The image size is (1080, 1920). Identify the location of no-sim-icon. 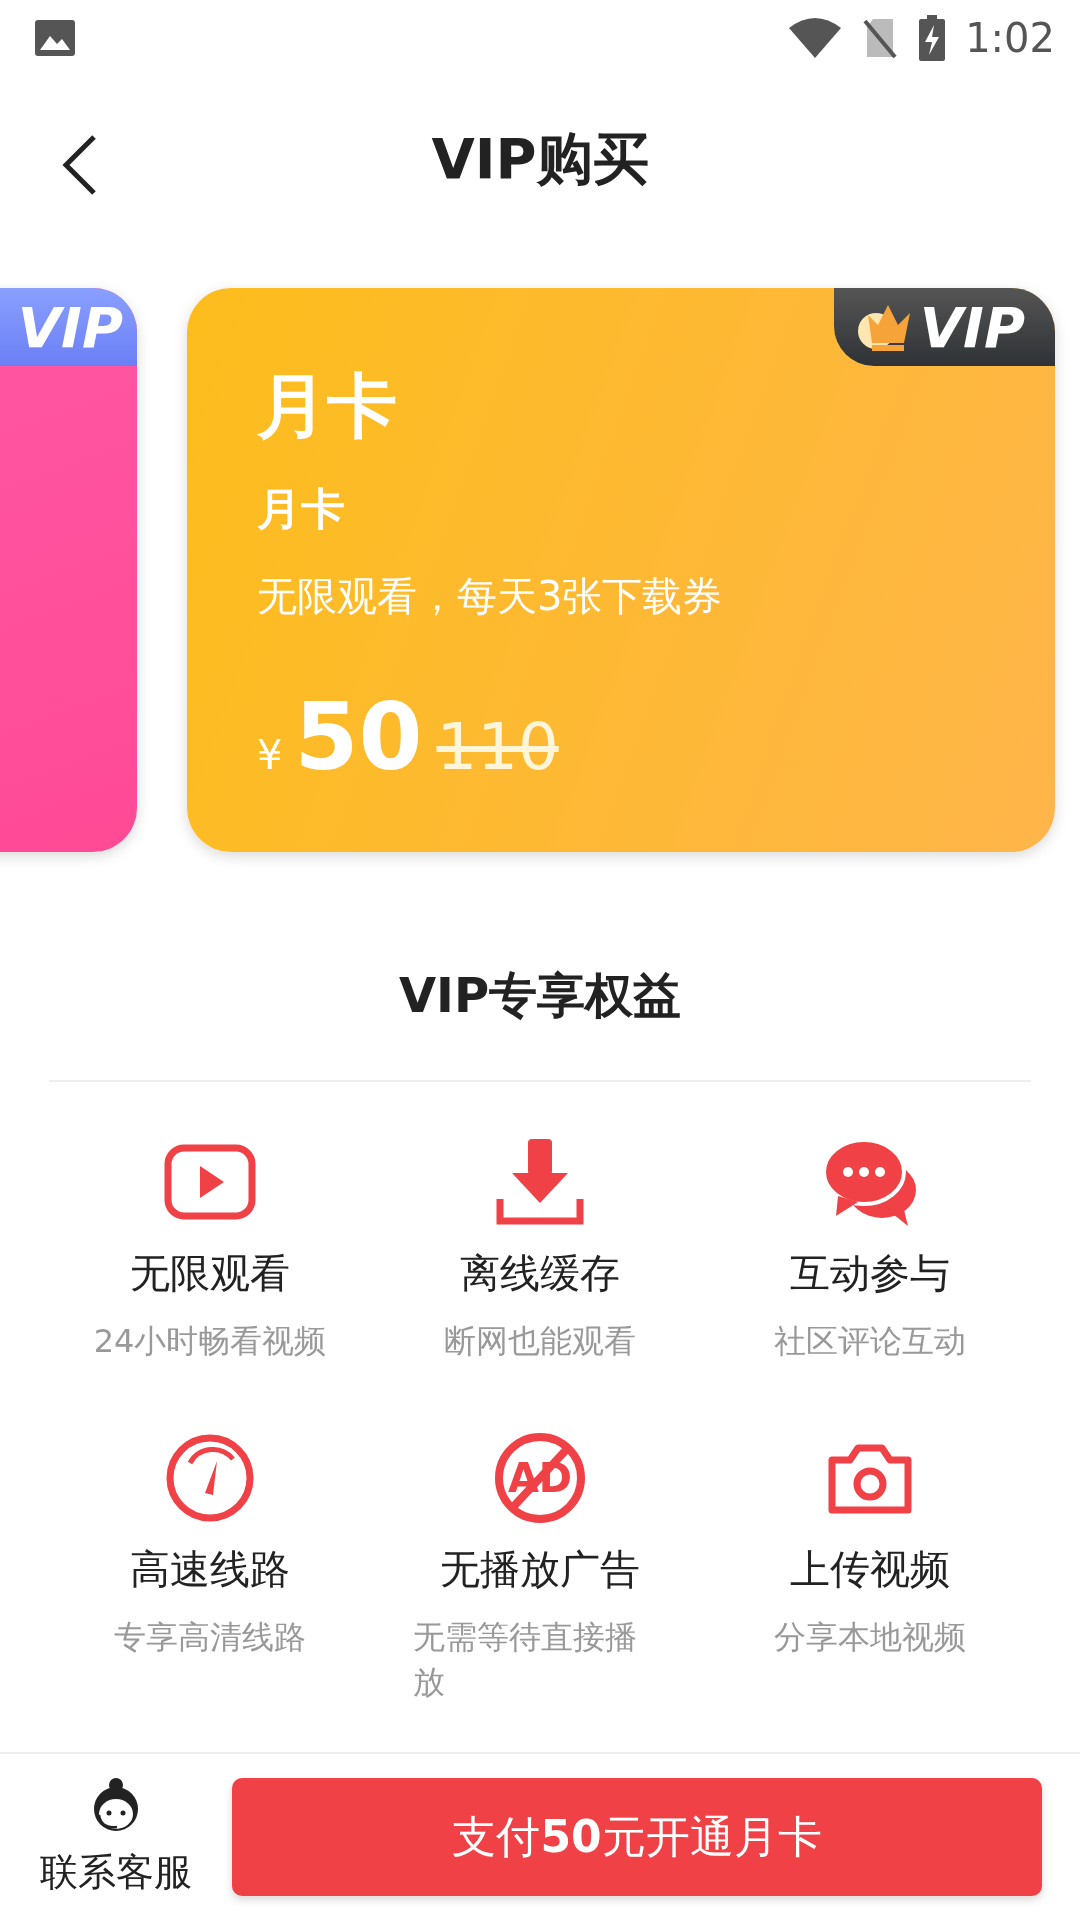
(880, 37).